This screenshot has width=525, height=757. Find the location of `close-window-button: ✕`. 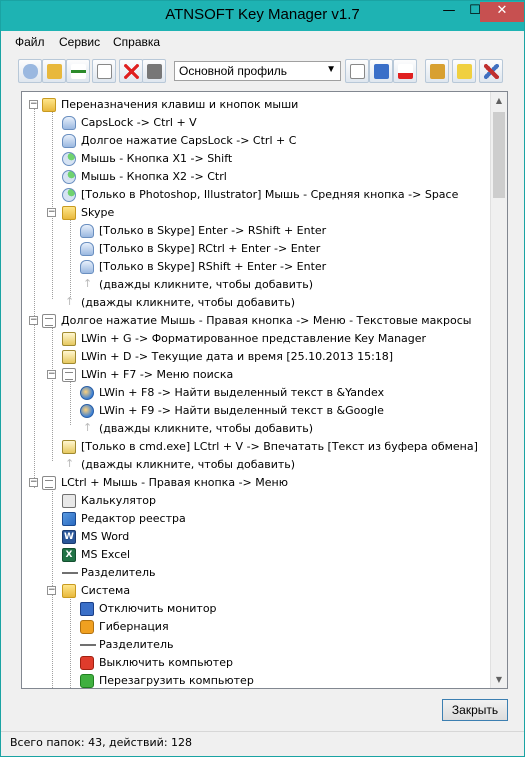

close-window-button: ✕ is located at coordinates (502, 12).